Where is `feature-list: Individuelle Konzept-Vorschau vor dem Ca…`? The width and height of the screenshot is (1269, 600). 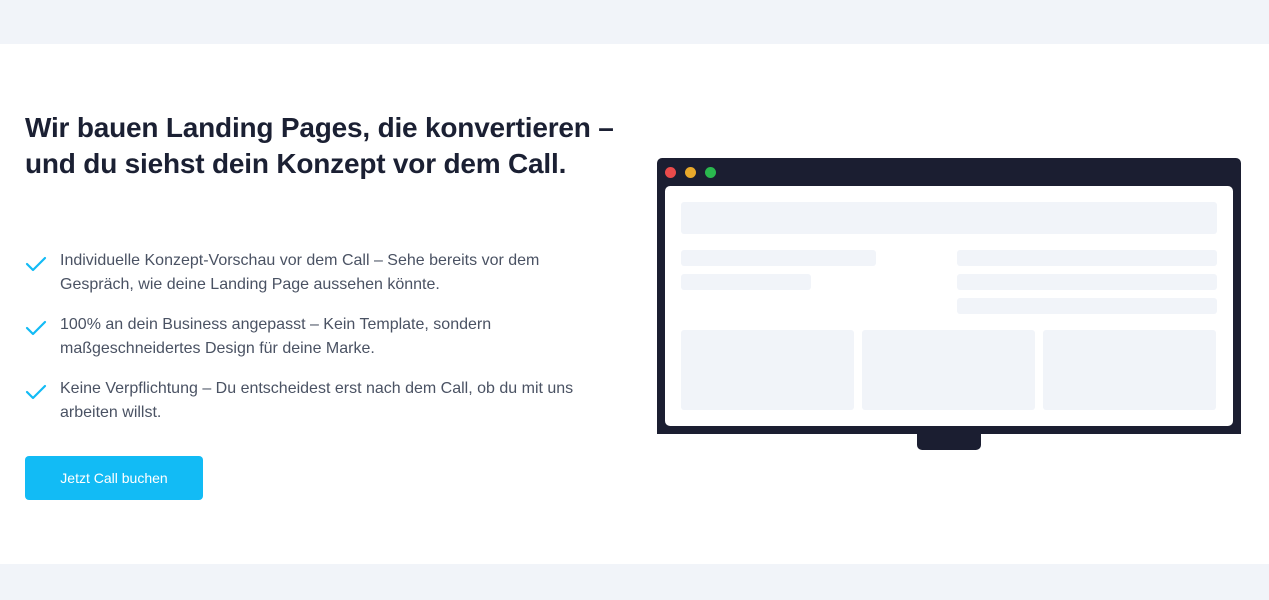
feature-list: Individuelle Konzept-Vorschau vor dem Ca… is located at coordinates (315, 345).